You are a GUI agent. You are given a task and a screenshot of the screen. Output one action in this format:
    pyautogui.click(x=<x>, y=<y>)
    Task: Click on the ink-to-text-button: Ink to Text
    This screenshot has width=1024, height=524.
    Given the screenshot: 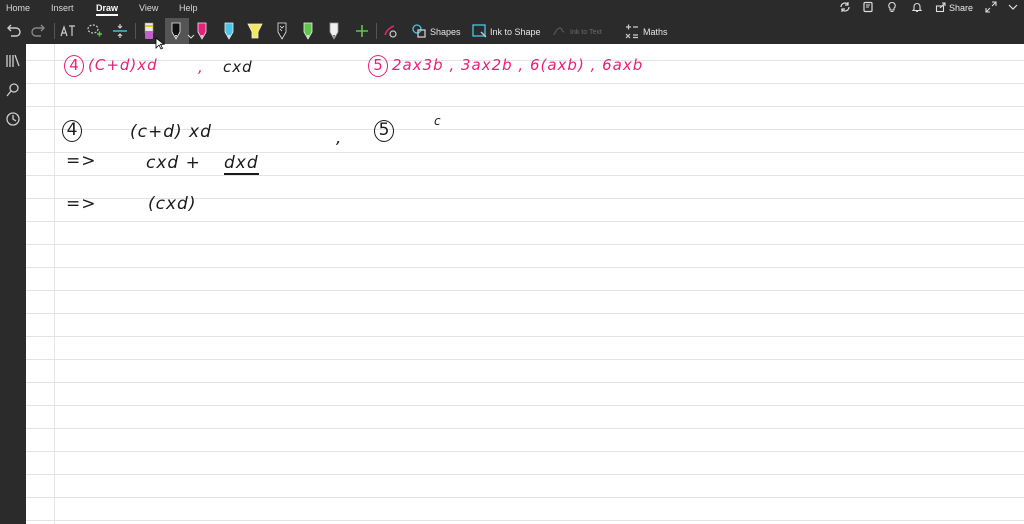 What is the action you would take?
    pyautogui.click(x=586, y=32)
    